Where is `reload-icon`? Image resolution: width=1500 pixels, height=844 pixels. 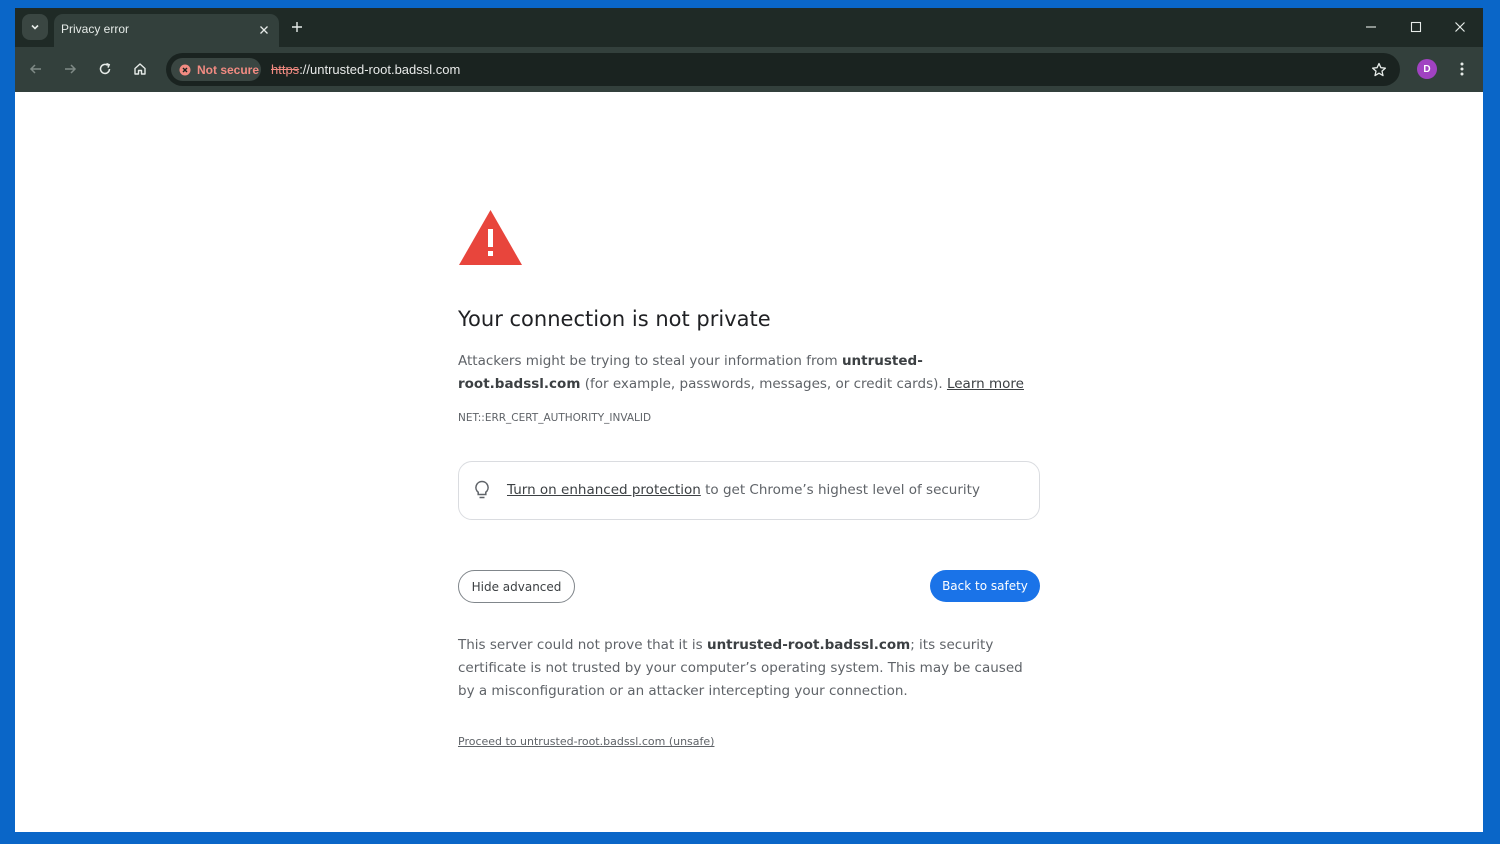 reload-icon is located at coordinates (105, 68).